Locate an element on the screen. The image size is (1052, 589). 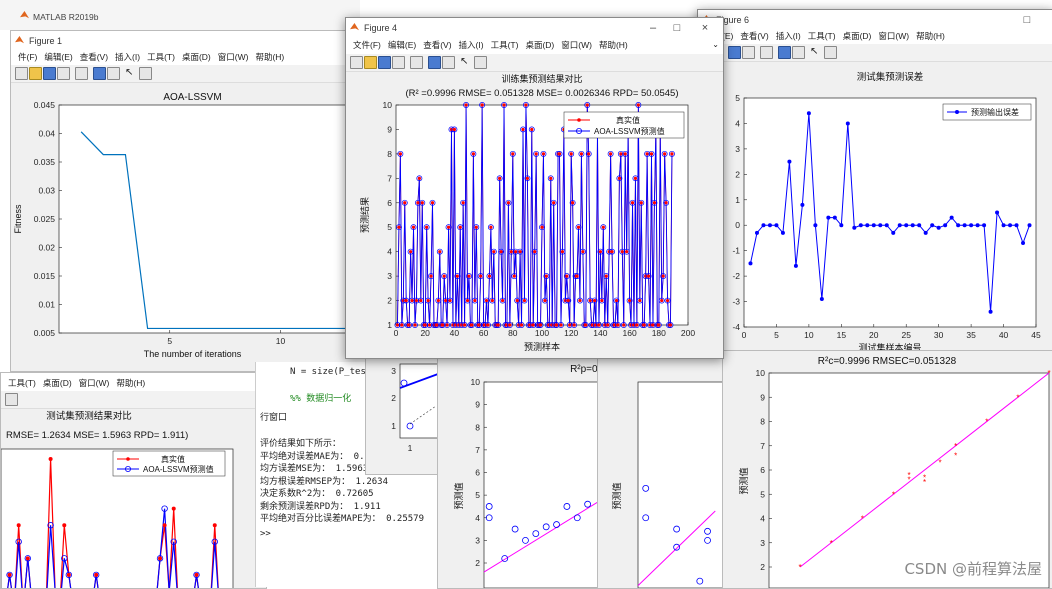
menu-item-0: 文件(F) is located at coordinates (367, 45).